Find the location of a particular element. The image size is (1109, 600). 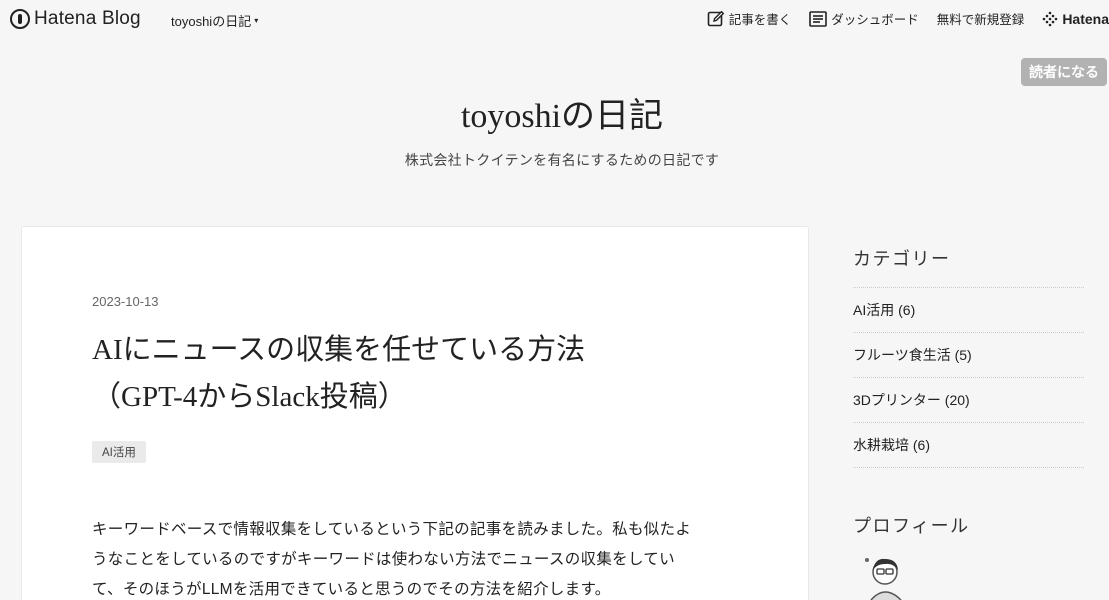

category-item: 水耕栽培 (6) is located at coordinates (968, 445).